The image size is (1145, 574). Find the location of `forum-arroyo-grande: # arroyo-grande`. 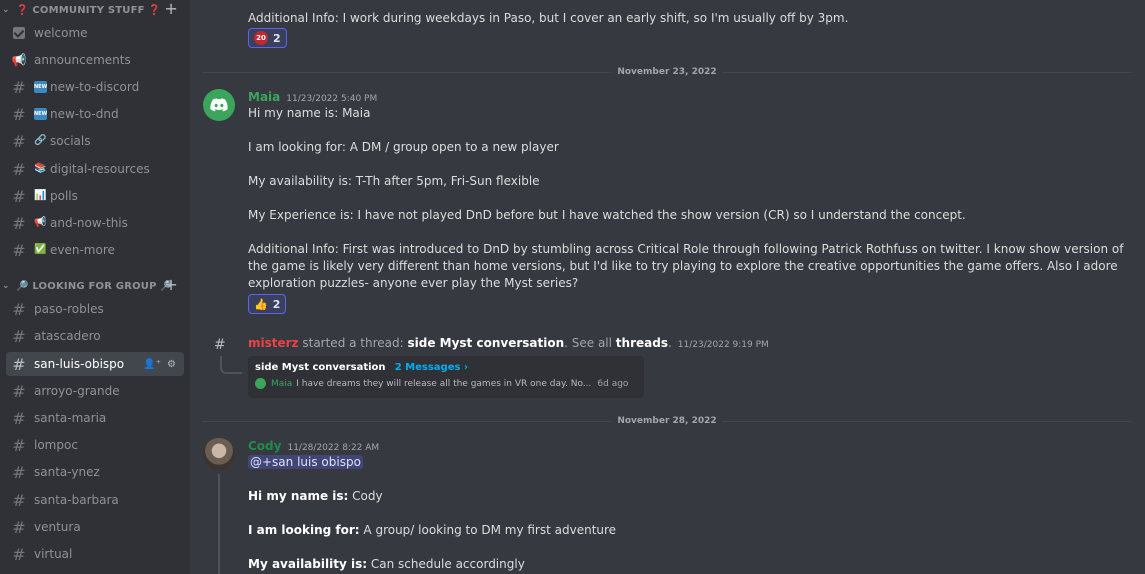

forum-arroyo-grande: # arroyo-grande is located at coordinates (95, 391).